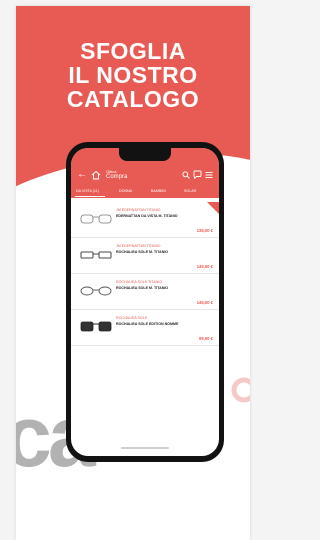 This screenshot has height=540, width=320. I want to click on status-bar, so click(145, 158).